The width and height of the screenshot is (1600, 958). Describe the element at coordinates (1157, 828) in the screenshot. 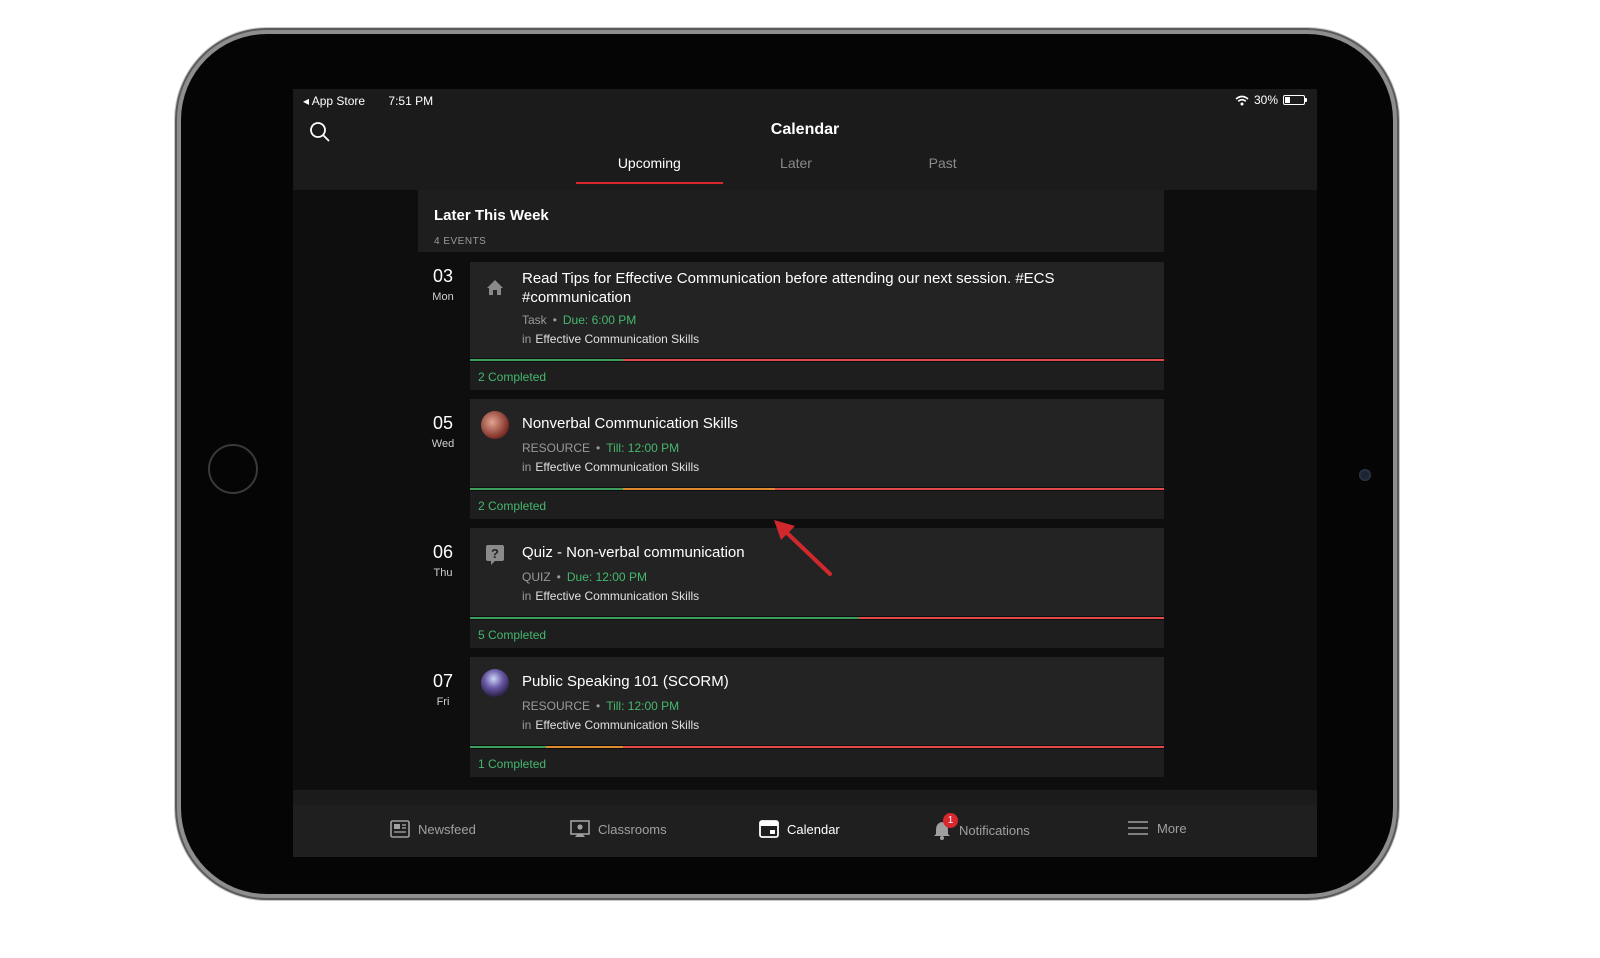

I see `nav-more: More` at that location.